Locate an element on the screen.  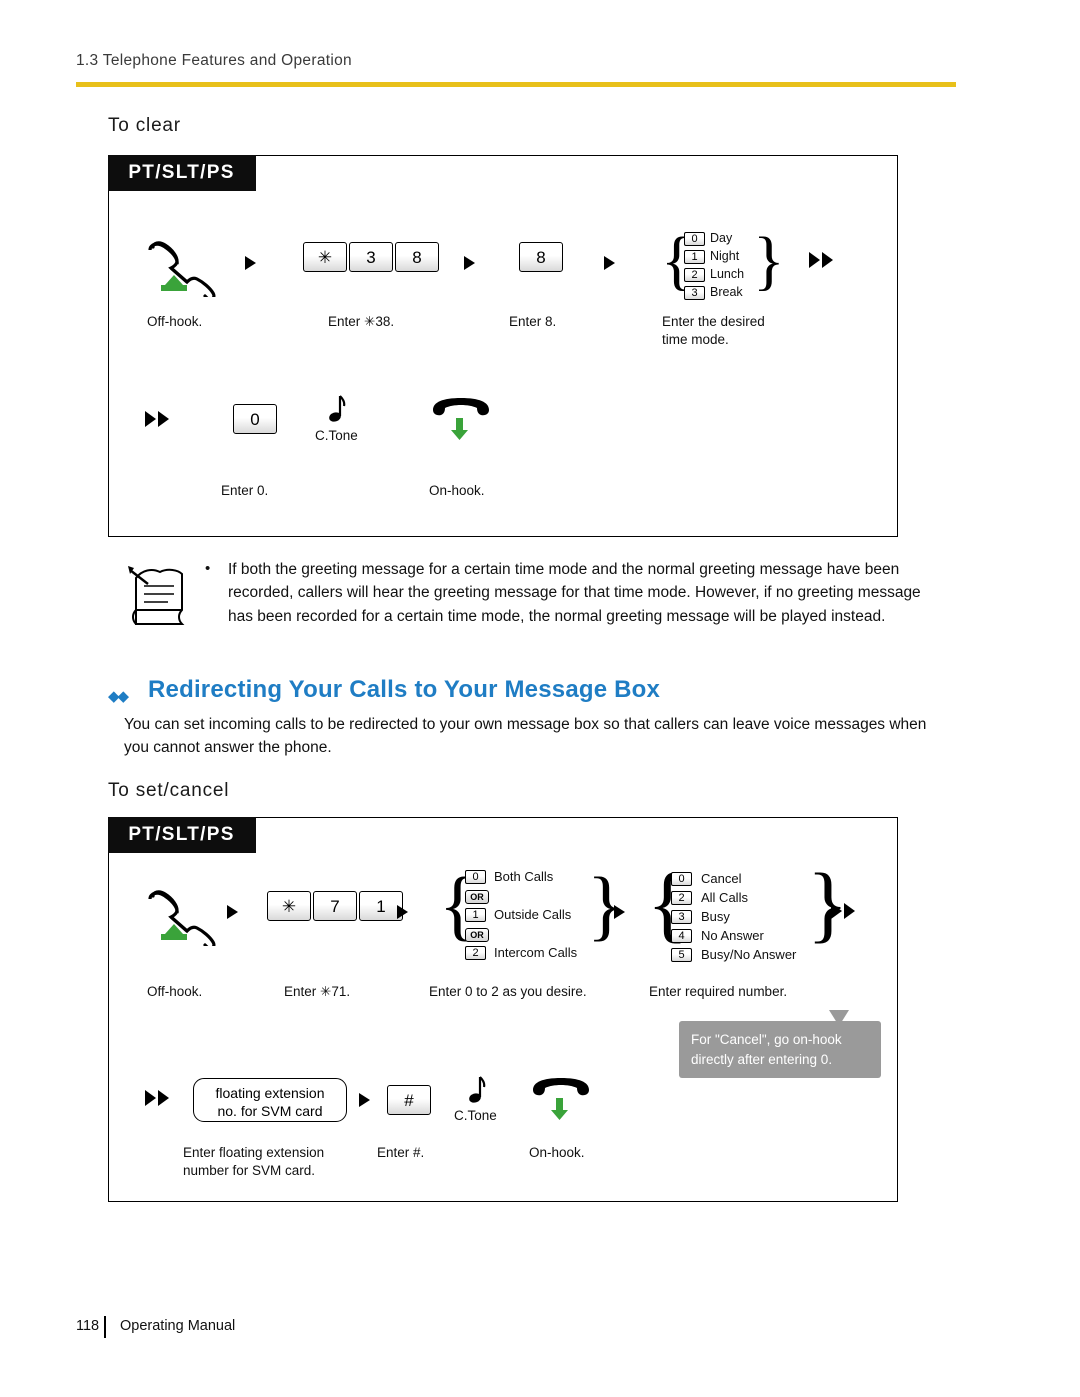
or-separator-1: OR is located at coordinates (477, 897).